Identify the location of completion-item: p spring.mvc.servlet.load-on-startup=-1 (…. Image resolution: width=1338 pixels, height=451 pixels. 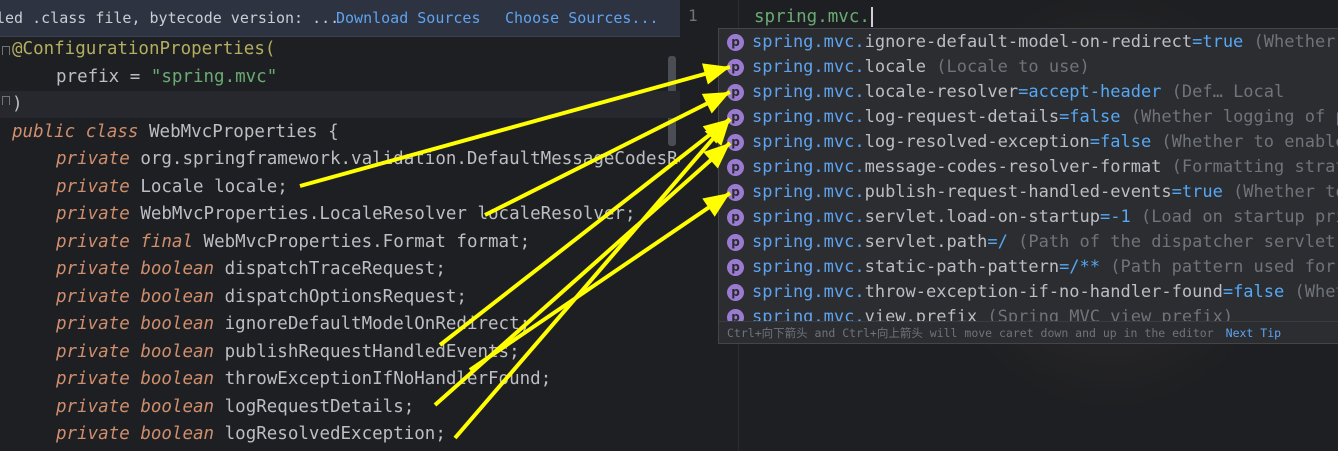
(1028, 217).